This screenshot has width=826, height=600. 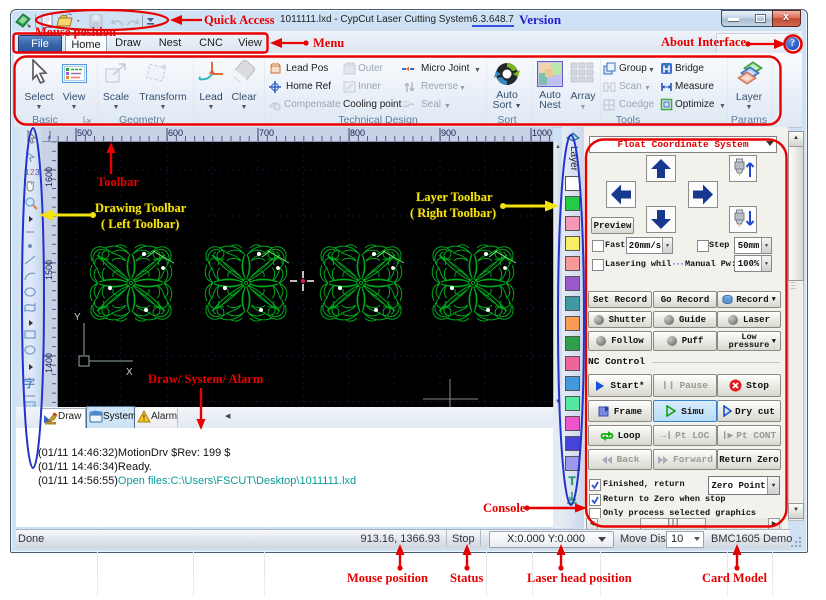 What do you see at coordinates (129, 372) in the screenshot?
I see `svg-text: X` at bounding box center [129, 372].